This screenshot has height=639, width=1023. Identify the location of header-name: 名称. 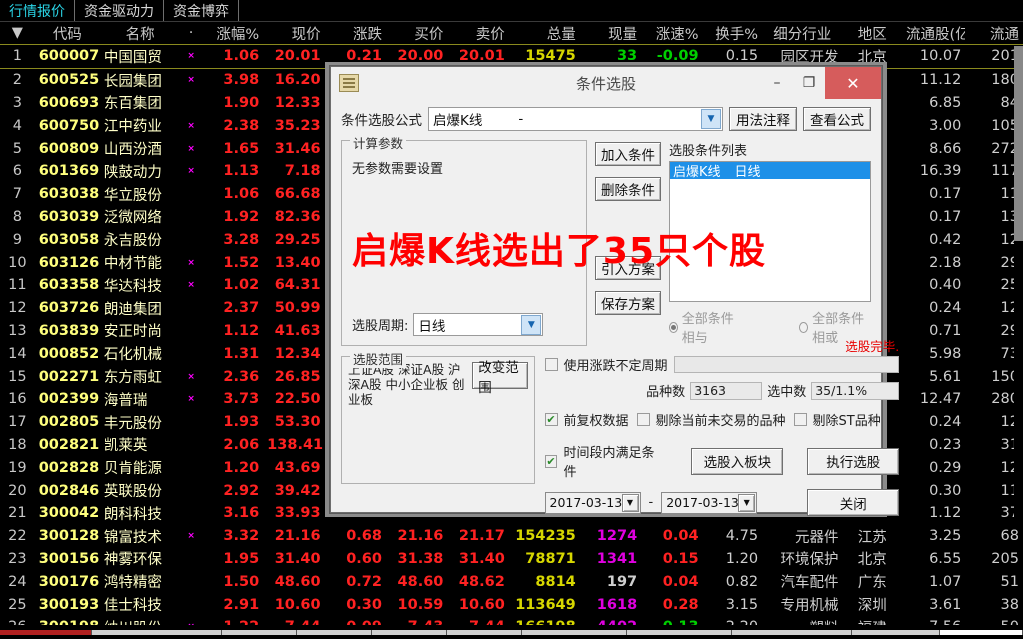
(140, 33).